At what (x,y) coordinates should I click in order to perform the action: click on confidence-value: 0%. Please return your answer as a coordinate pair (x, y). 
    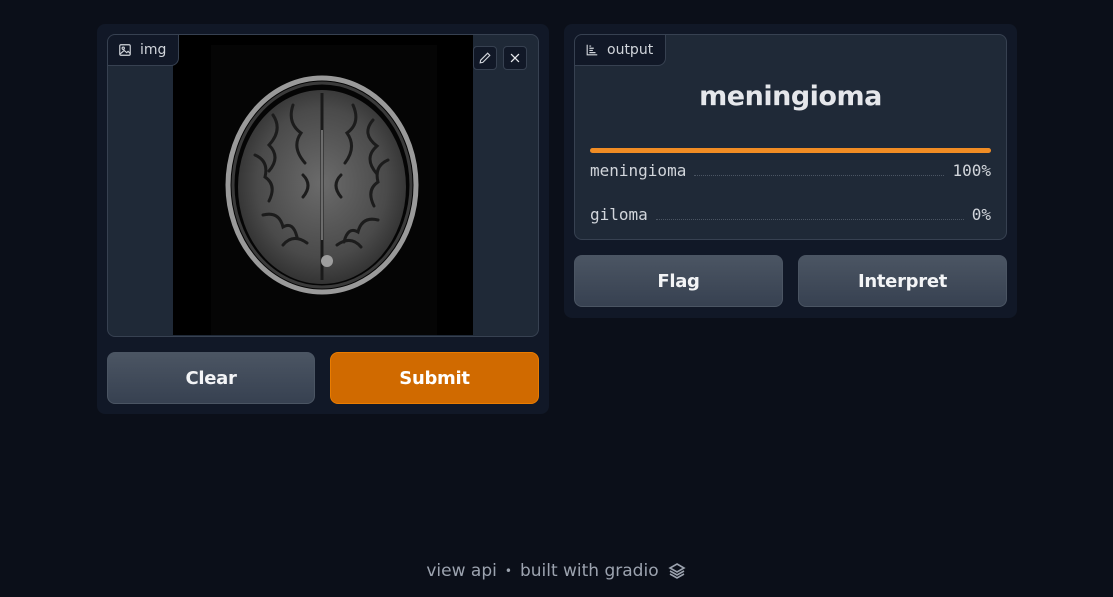
    Looking at the image, I should click on (981, 214).